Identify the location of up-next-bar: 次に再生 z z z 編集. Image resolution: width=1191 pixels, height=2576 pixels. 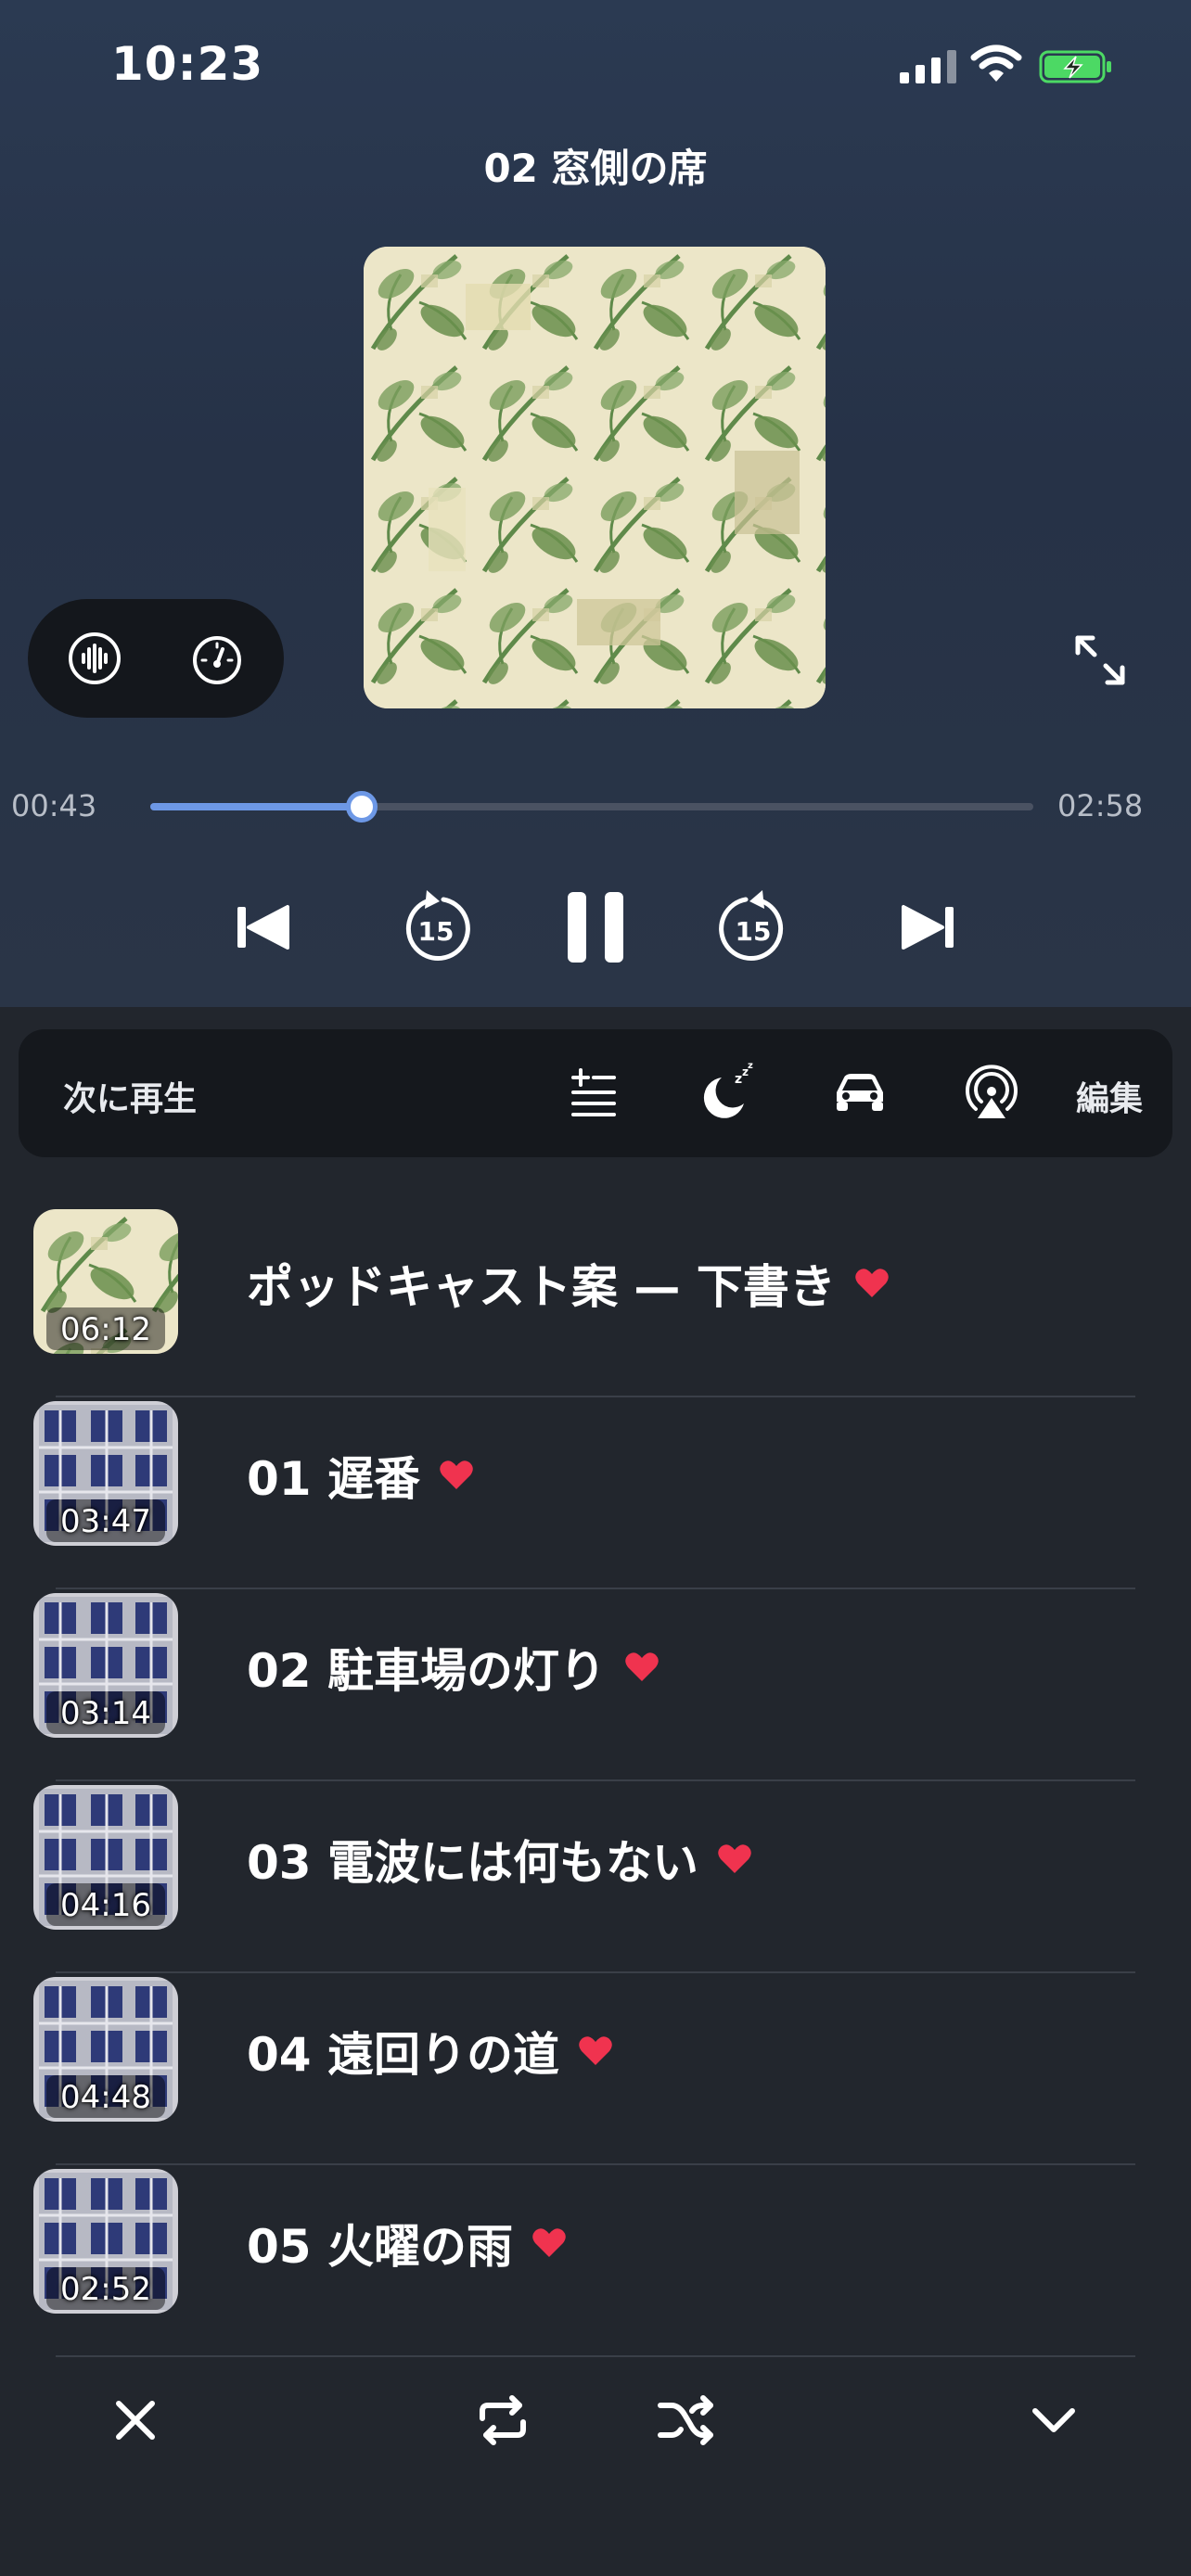
(595, 1093).